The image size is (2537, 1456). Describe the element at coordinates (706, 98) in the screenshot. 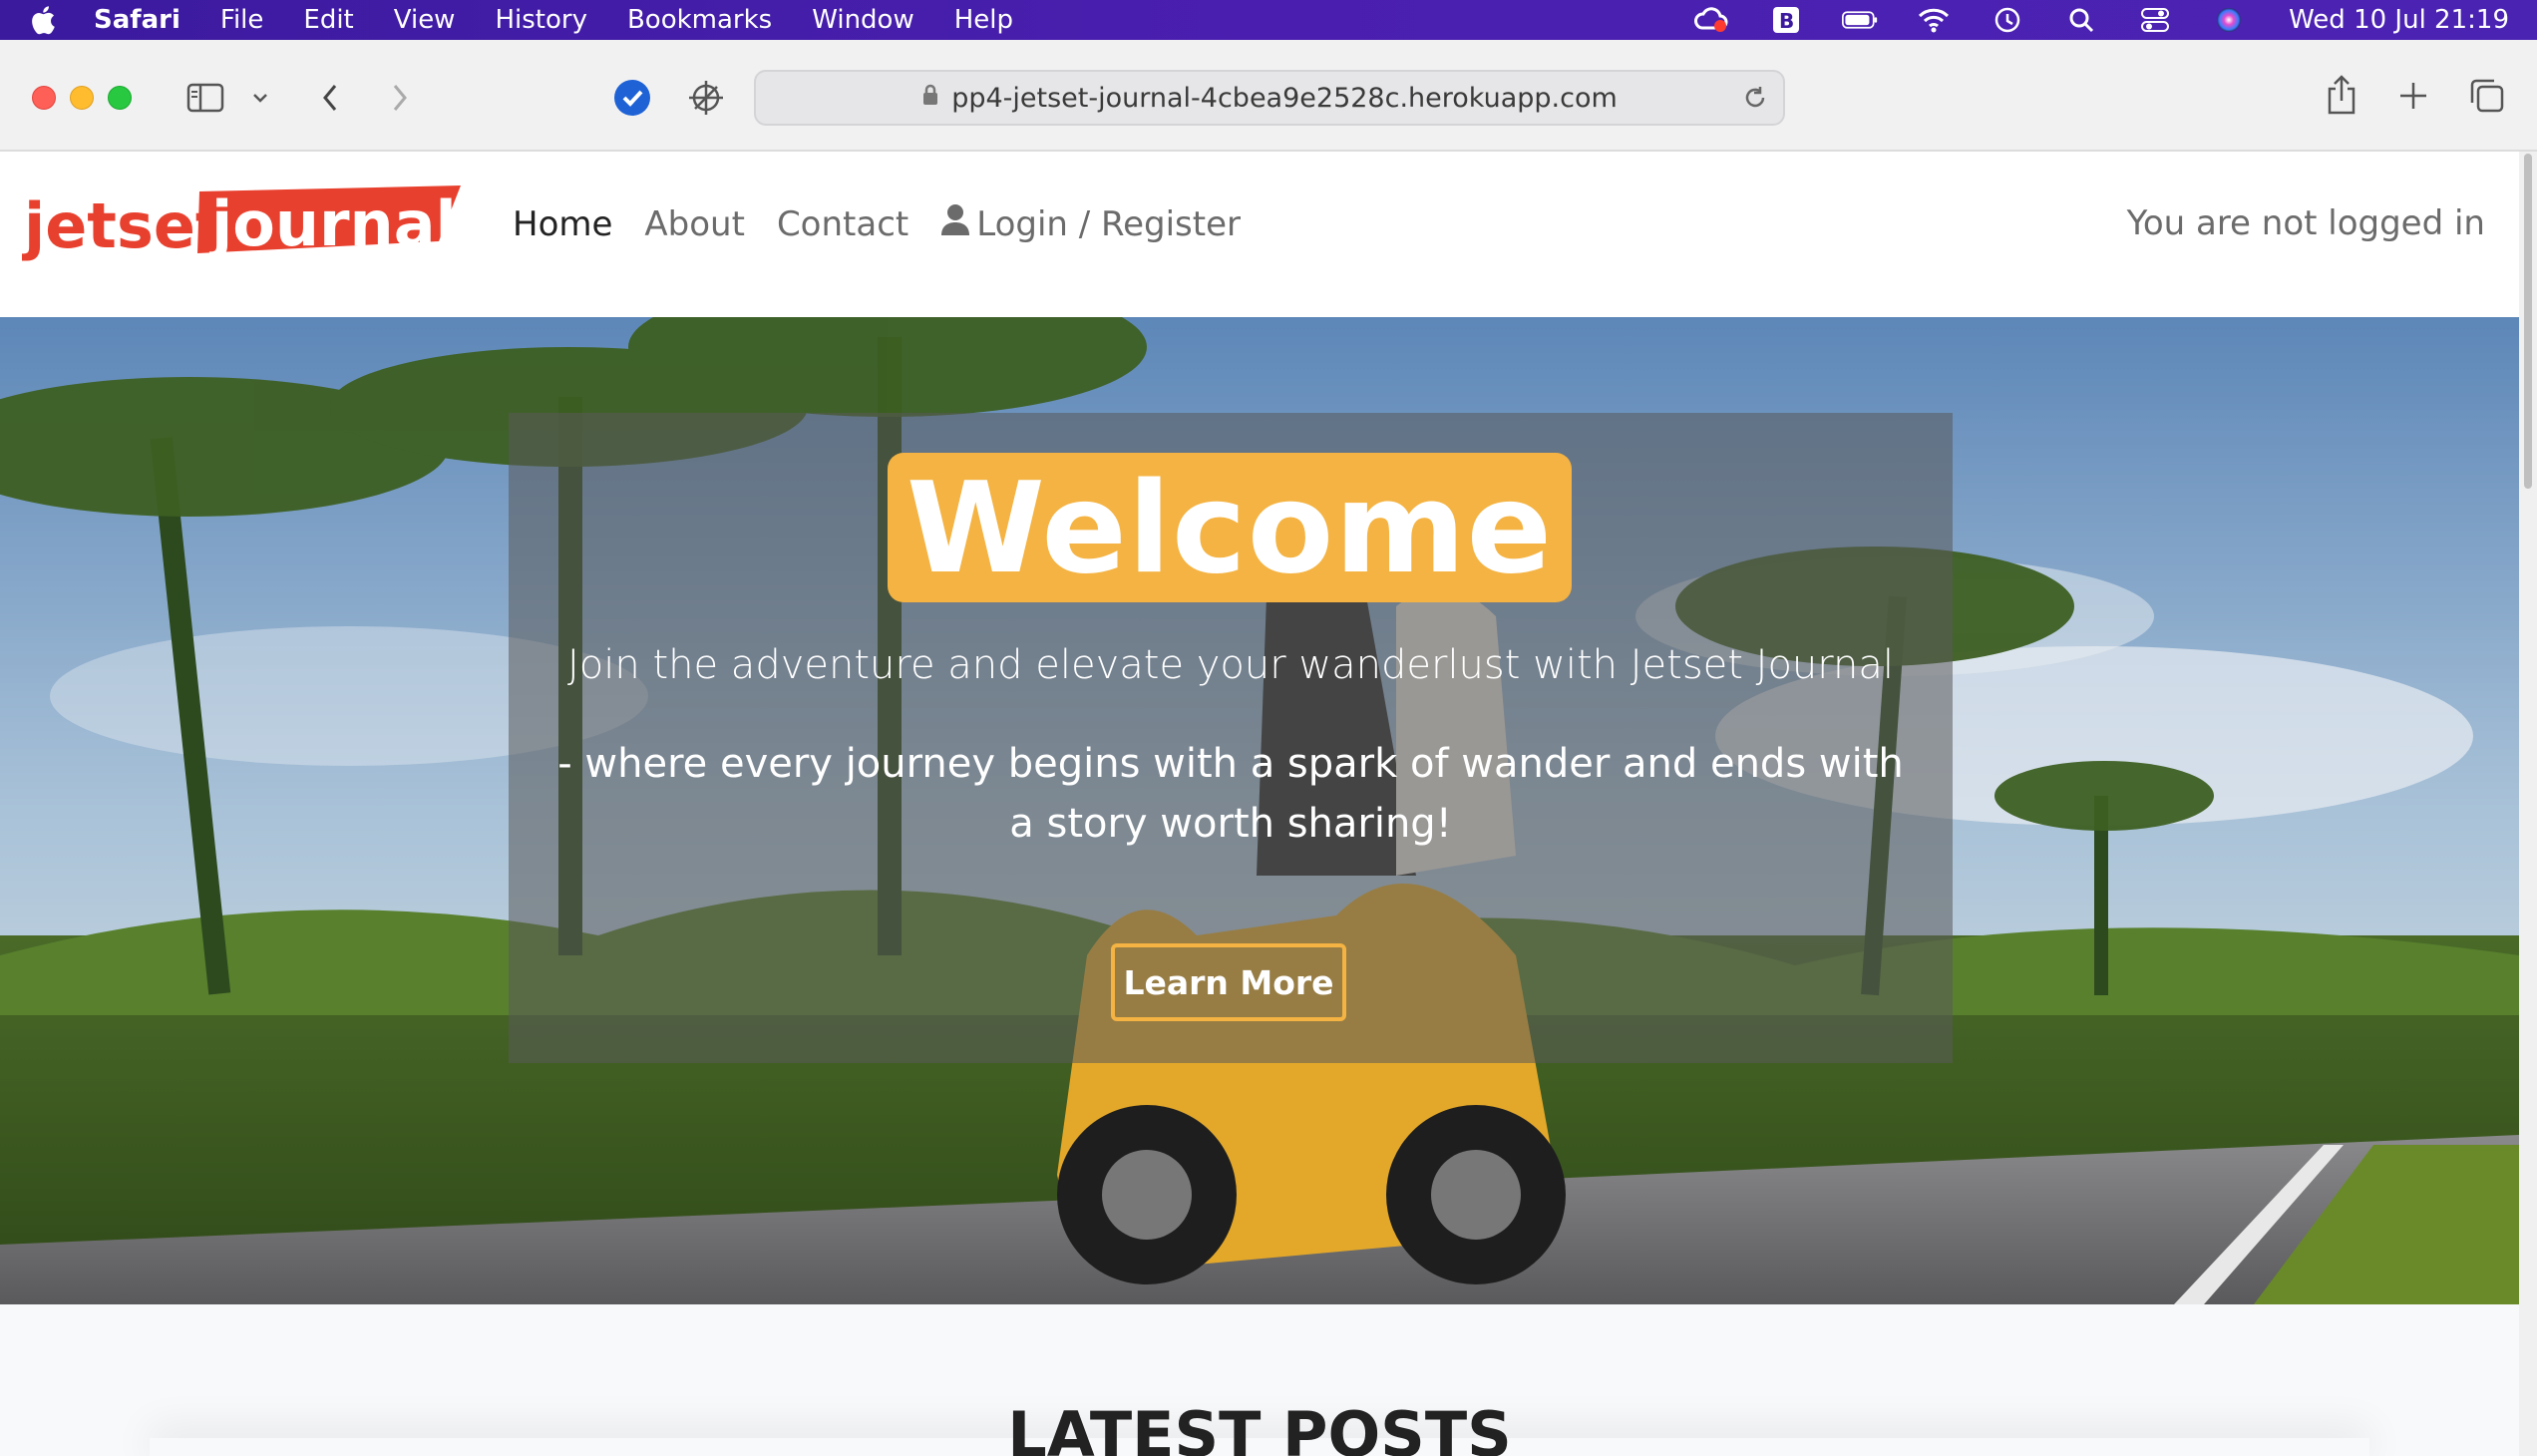

I see `privacy-report-icon` at that location.